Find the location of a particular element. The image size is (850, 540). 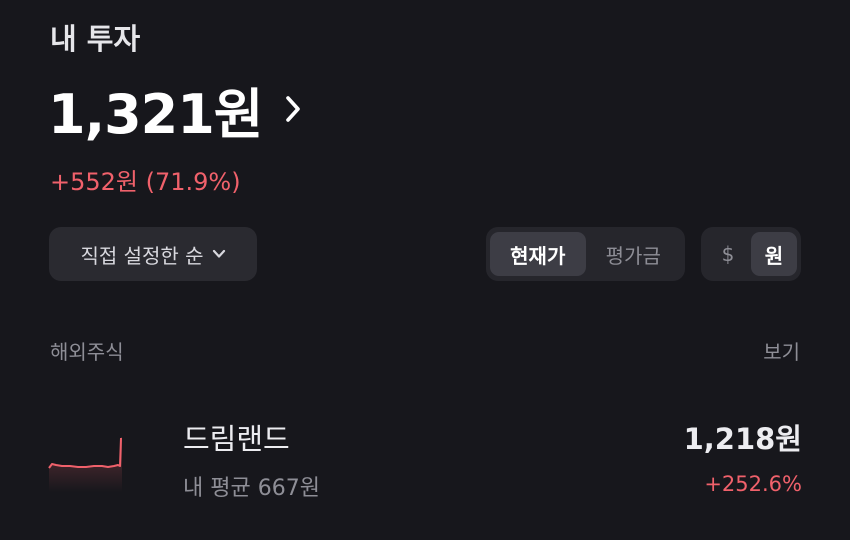

currency-usd: $ is located at coordinates (728, 254).